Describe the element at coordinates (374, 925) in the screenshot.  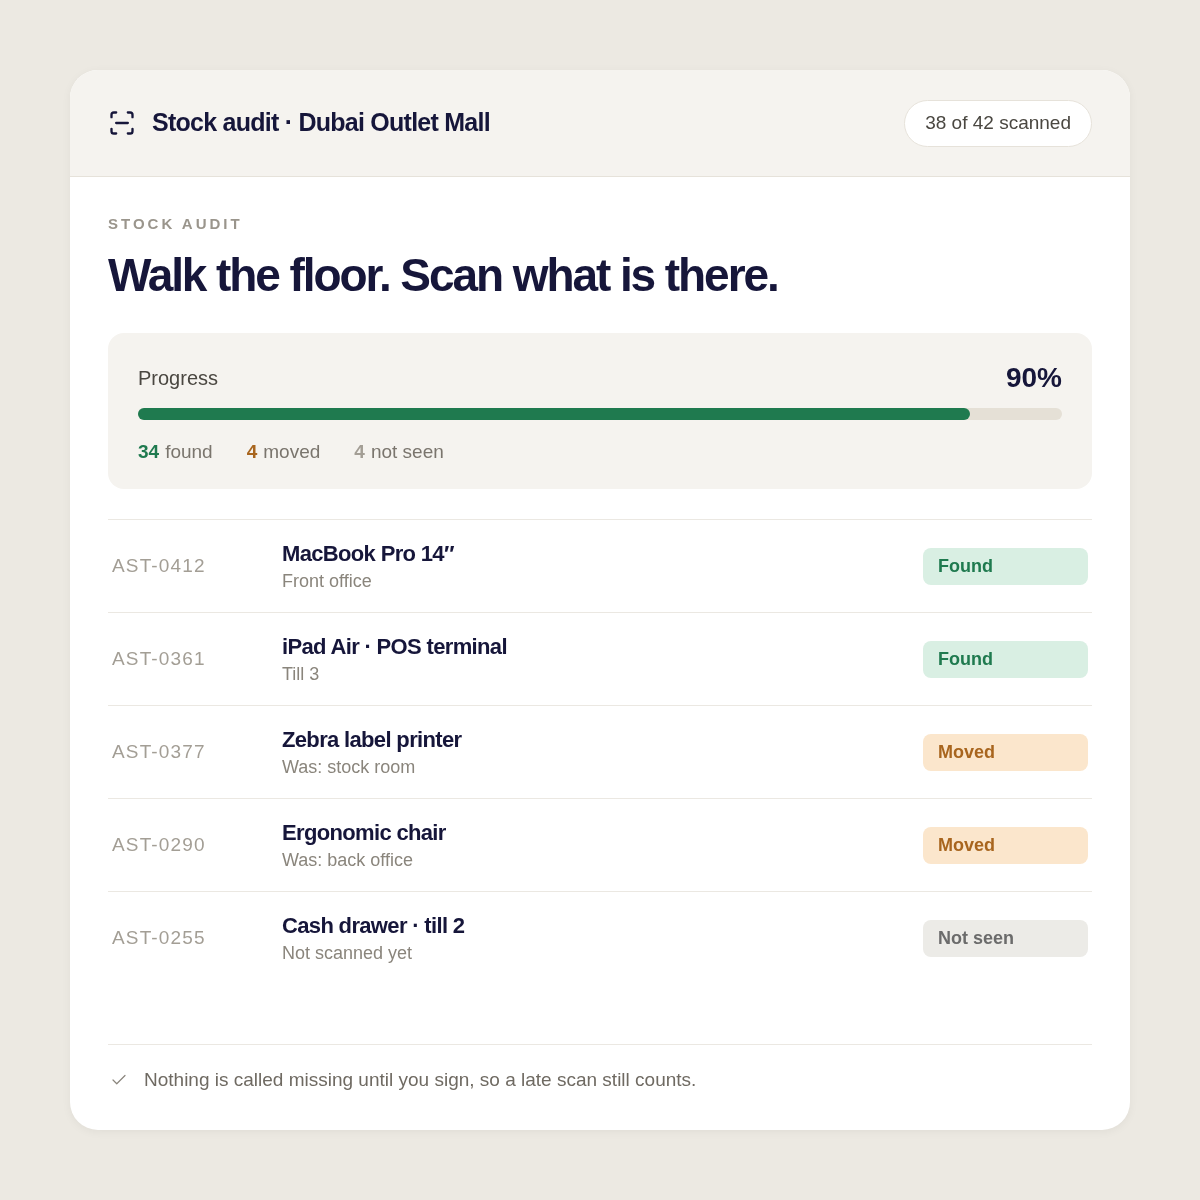
I see `asset-name: Cash drawer · till 2` at that location.